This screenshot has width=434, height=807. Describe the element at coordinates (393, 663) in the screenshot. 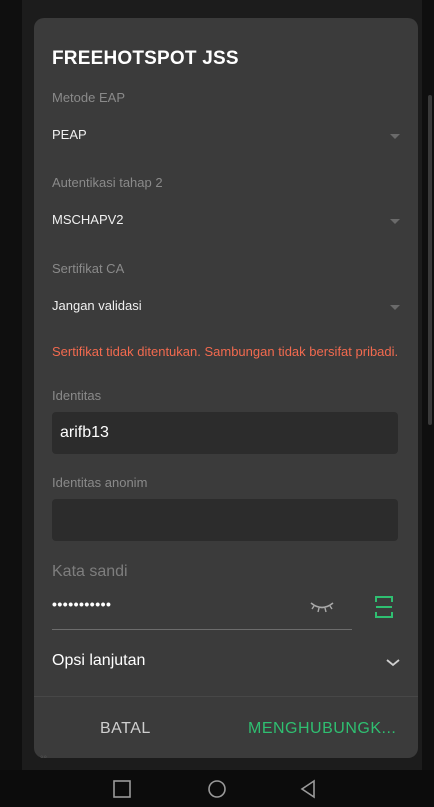

I see `chevron-down-icon` at that location.